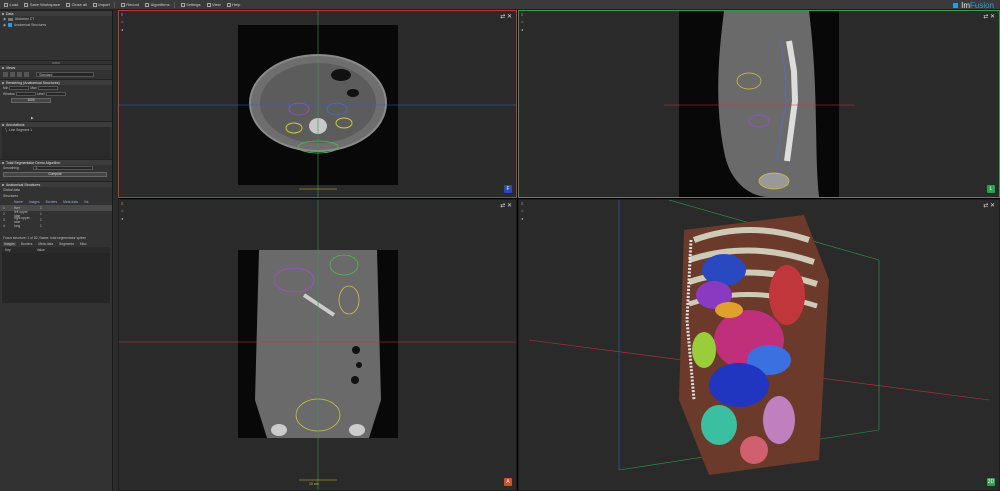 The height and width of the screenshot is (491, 1000). I want to click on toolbar-label: Algorithms, so click(160, 4).